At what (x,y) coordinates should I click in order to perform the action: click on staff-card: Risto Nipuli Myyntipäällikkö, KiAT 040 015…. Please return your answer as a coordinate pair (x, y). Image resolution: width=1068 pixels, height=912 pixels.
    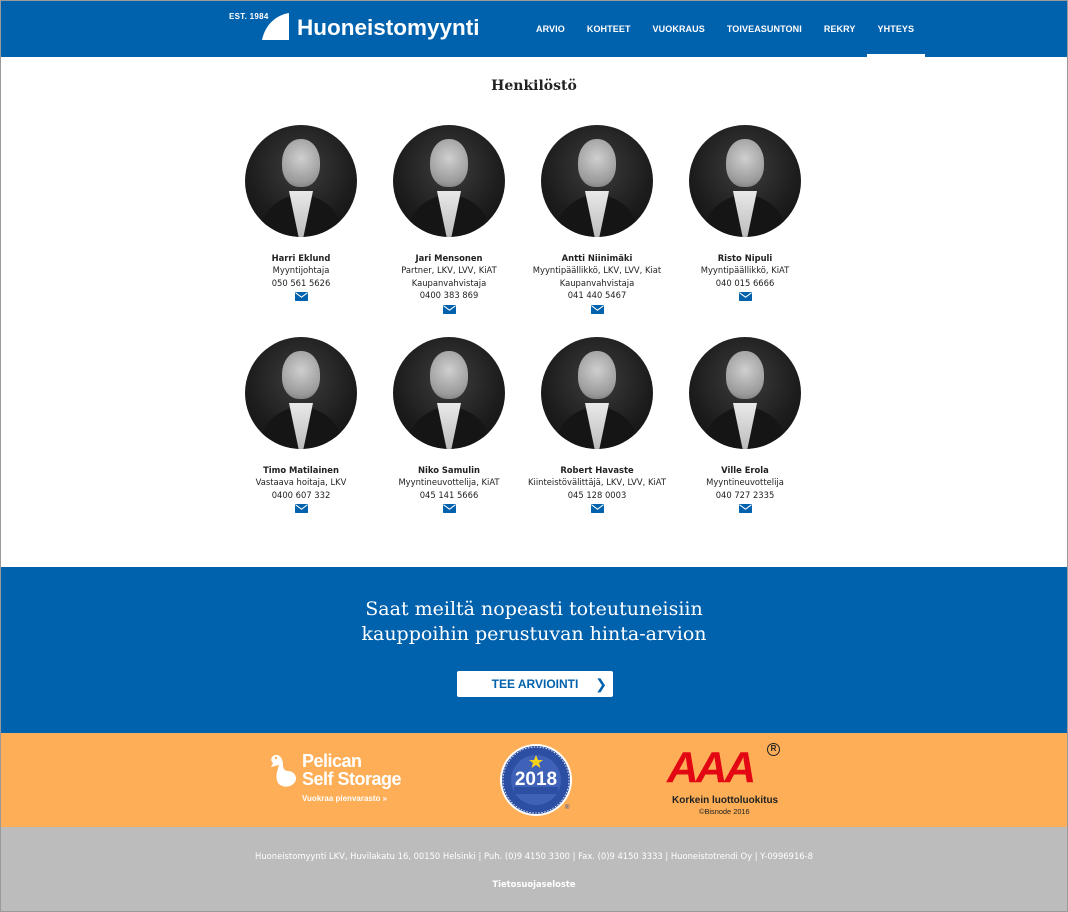
    Looking at the image, I should click on (745, 225).